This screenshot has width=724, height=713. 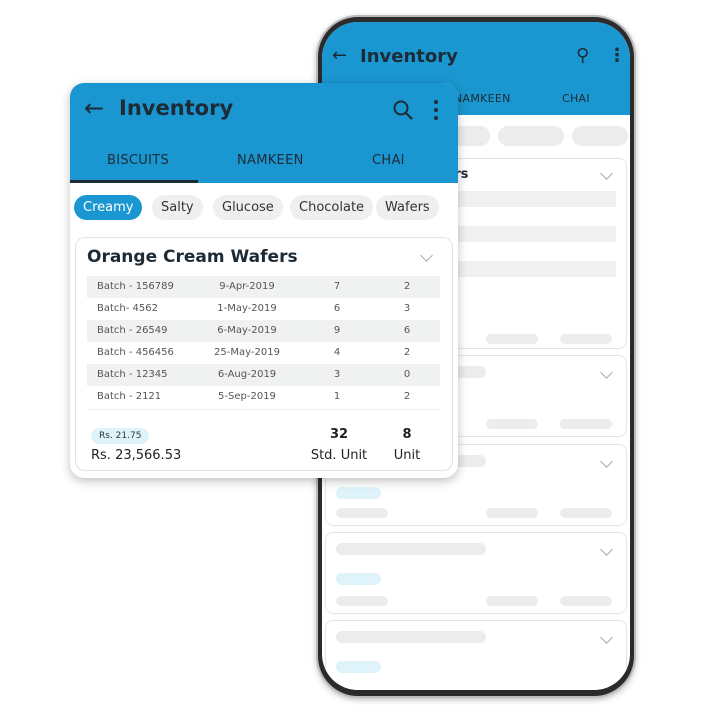 I want to click on batch-date: 6-May-2019, so click(x=247, y=330).